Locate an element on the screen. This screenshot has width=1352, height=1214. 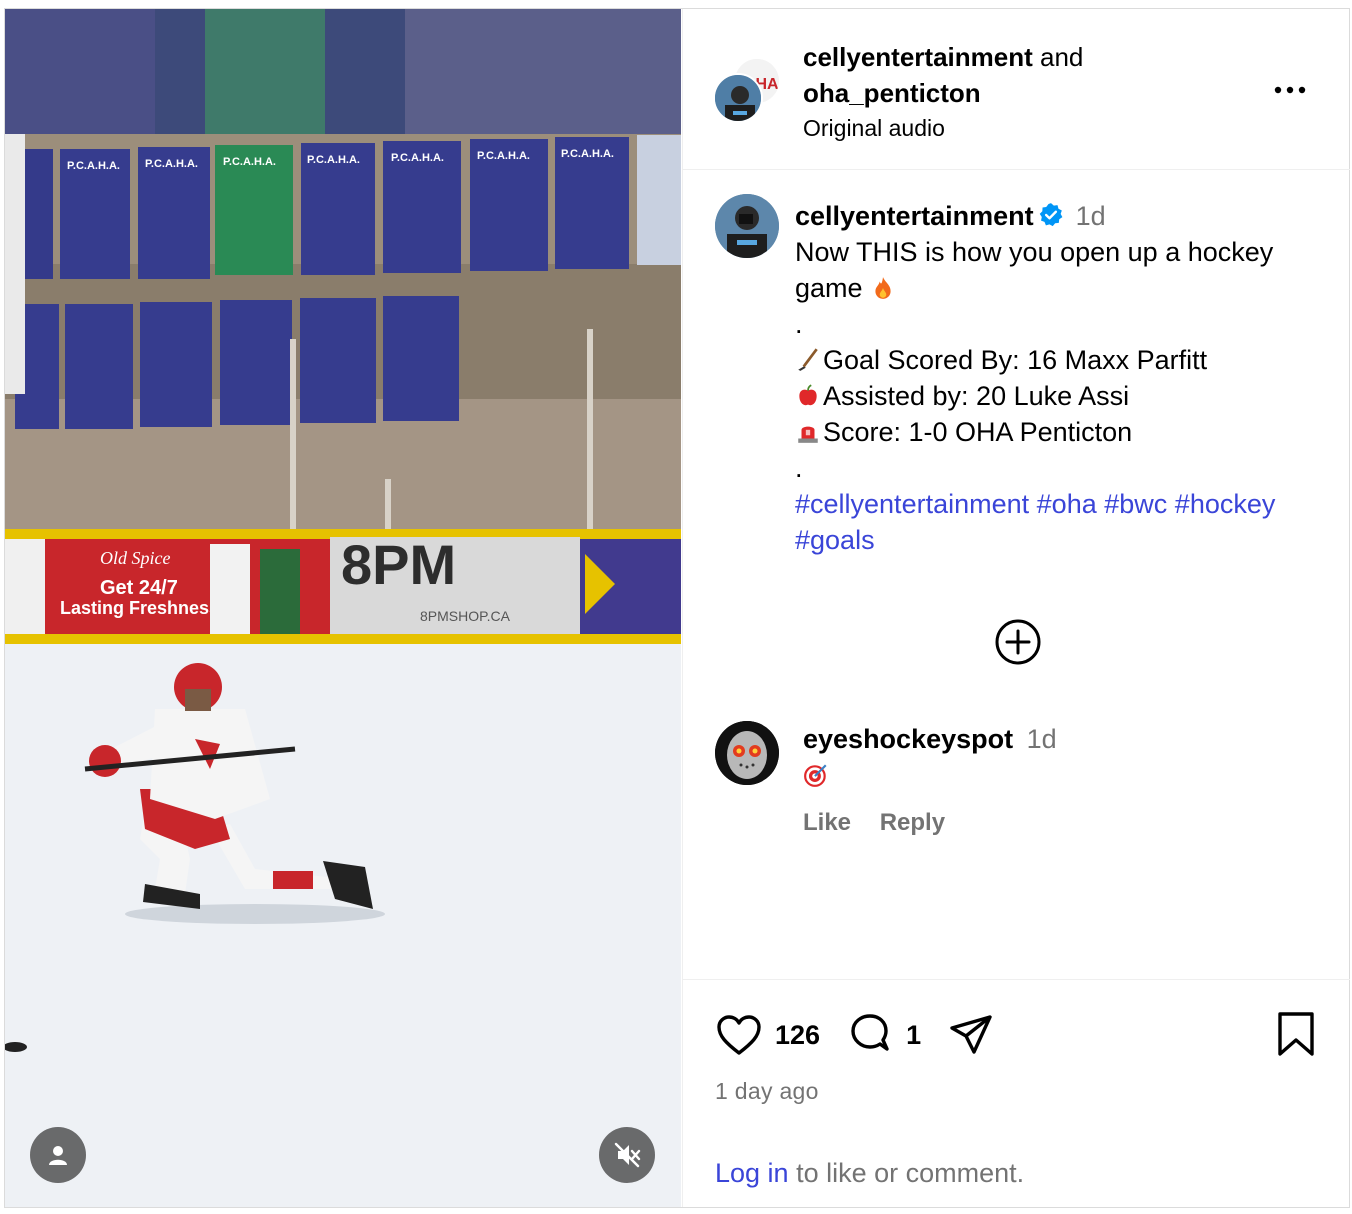
more-icon is located at coordinates (1290, 90).